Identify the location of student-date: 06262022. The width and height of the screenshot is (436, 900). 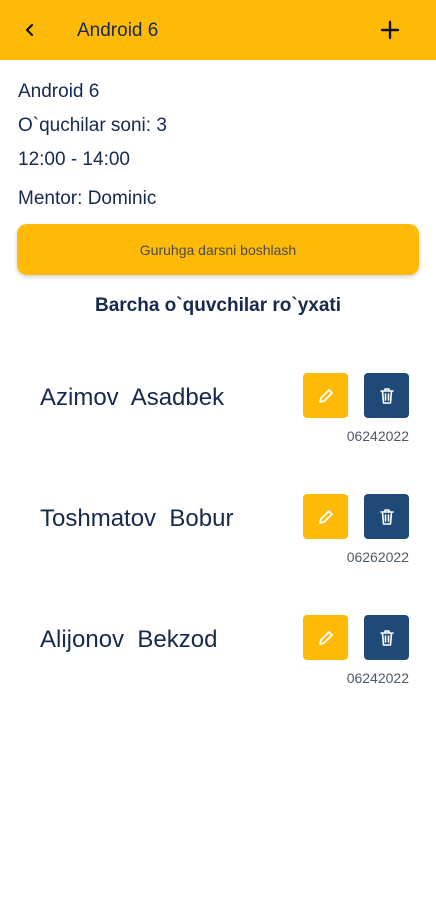
(377, 557).